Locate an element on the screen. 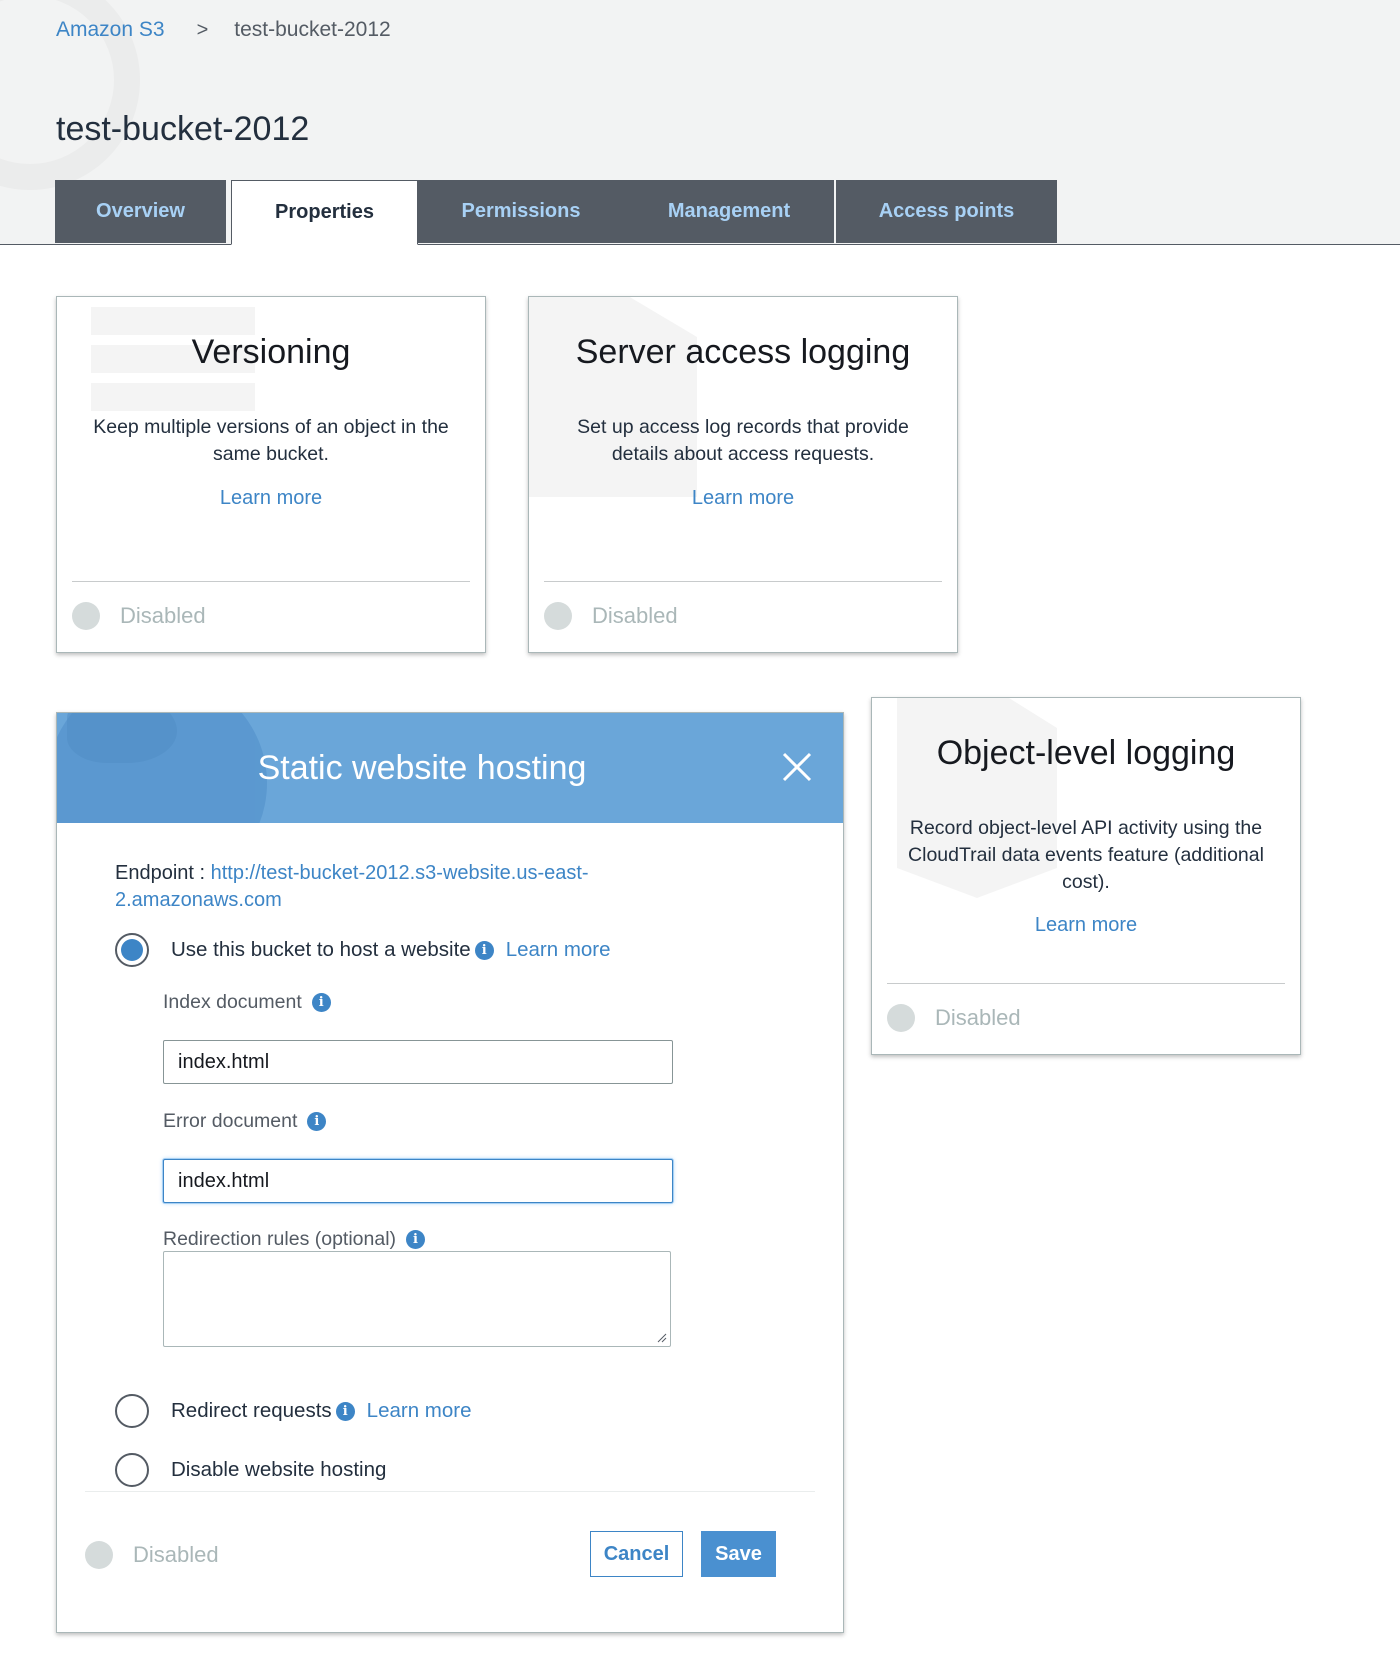  redirect-requests-radio is located at coordinates (132, 1411).